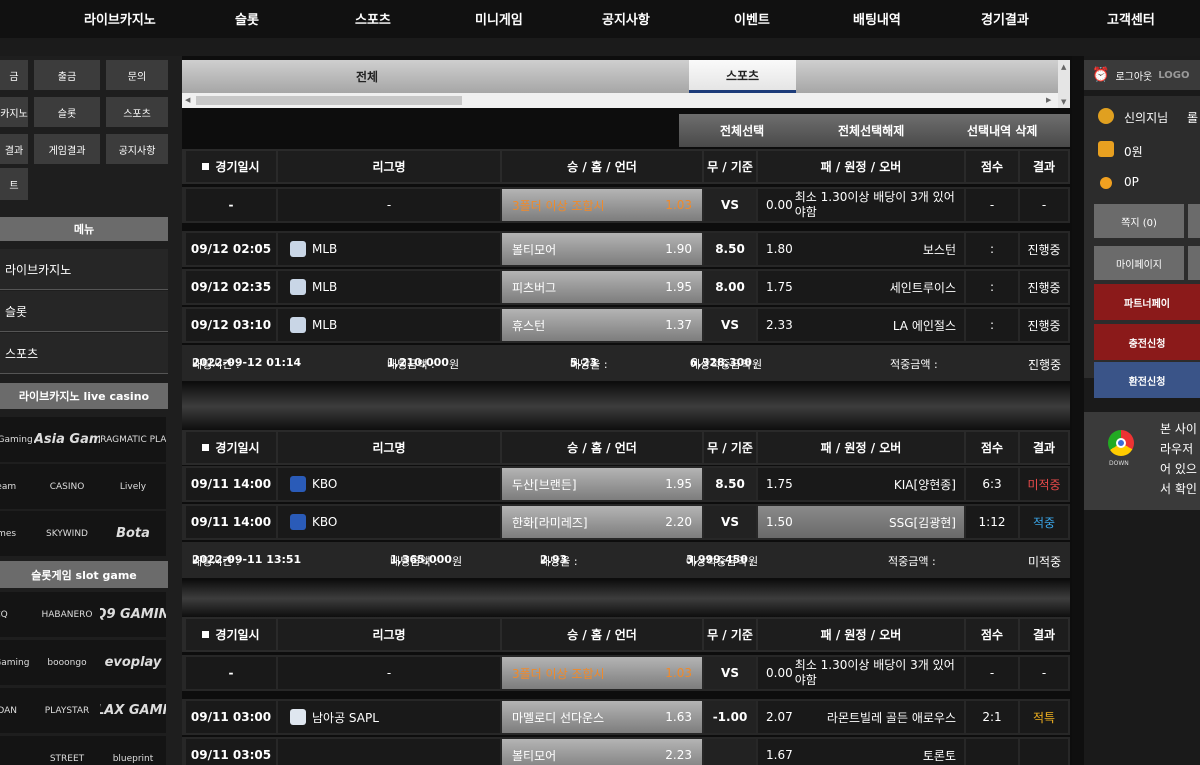  What do you see at coordinates (133, 533) in the screenshot?
I see `casino-logo-bota: Bota` at bounding box center [133, 533].